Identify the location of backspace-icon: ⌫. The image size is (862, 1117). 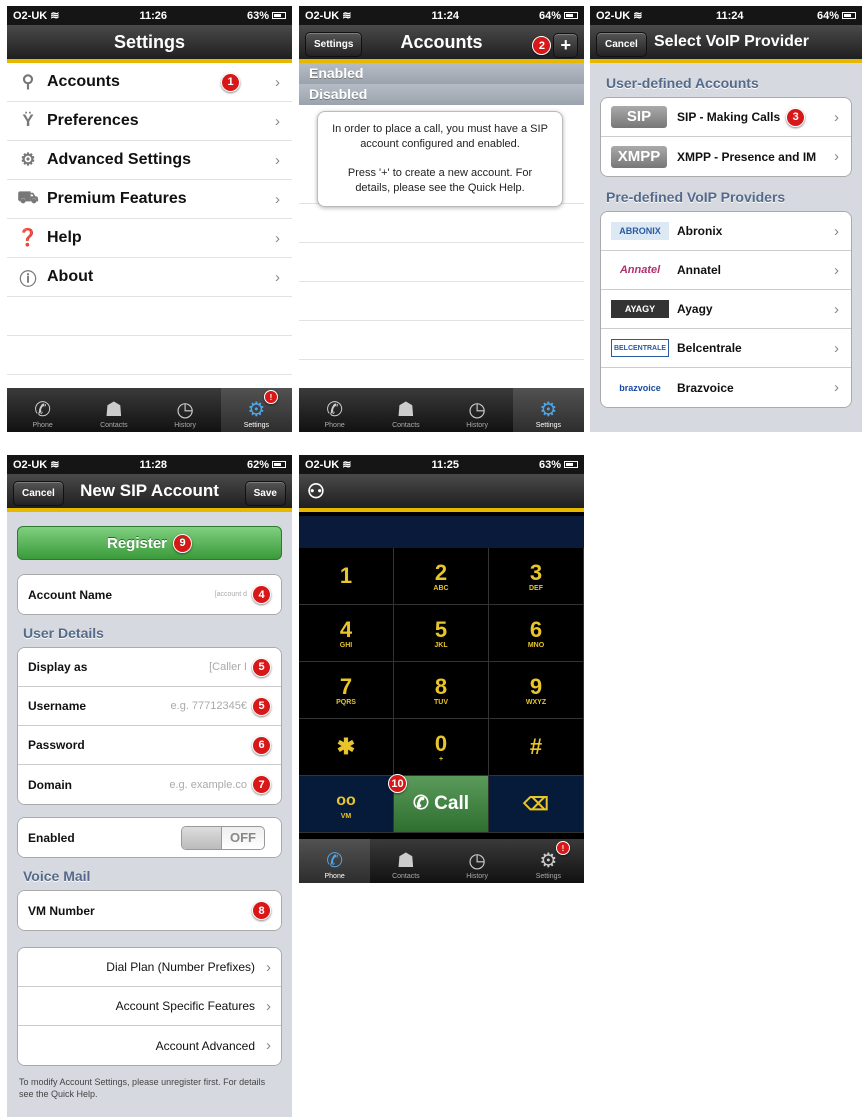
(536, 804).